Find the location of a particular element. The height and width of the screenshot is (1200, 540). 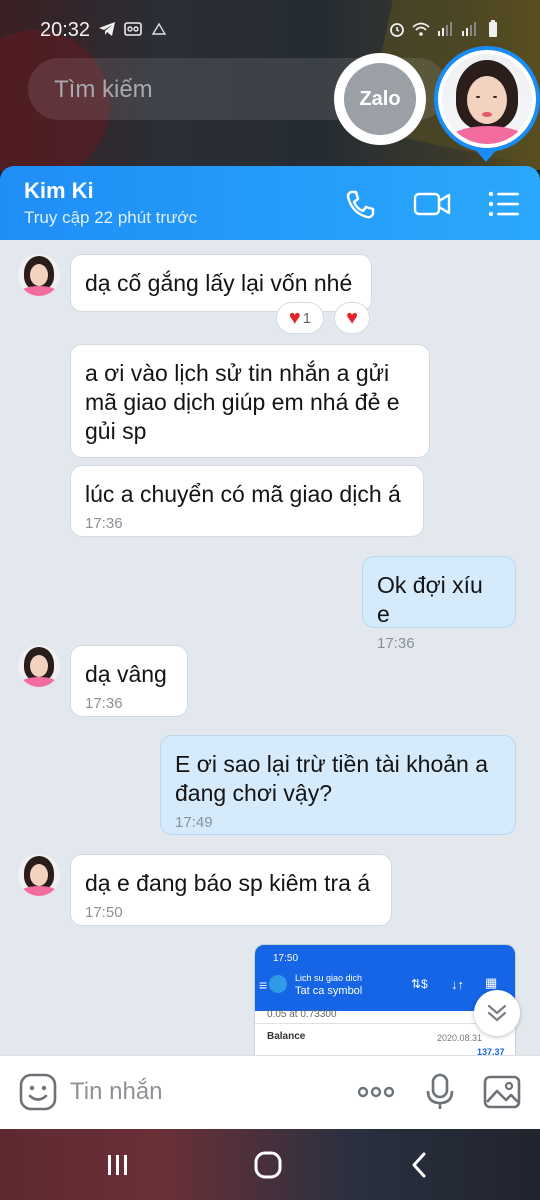

message-bubble: dạ e đang báo sp kiêm tra á 17:50 is located at coordinates (231, 890).